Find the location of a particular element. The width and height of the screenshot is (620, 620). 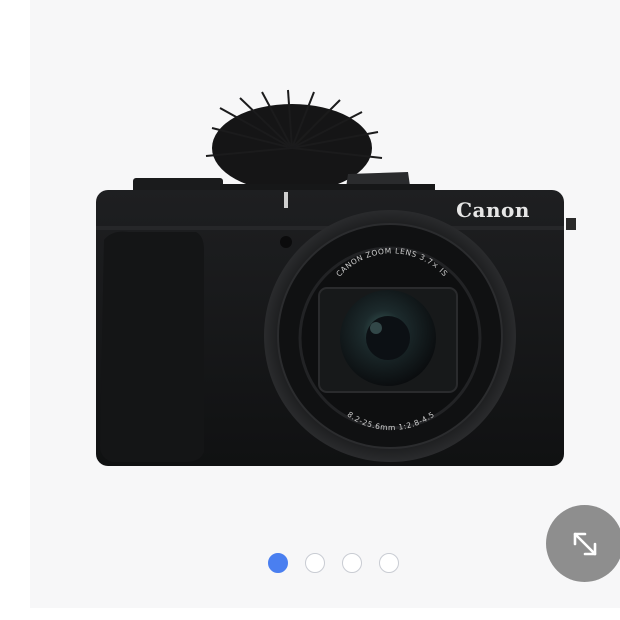

expand-button is located at coordinates (583, 543).